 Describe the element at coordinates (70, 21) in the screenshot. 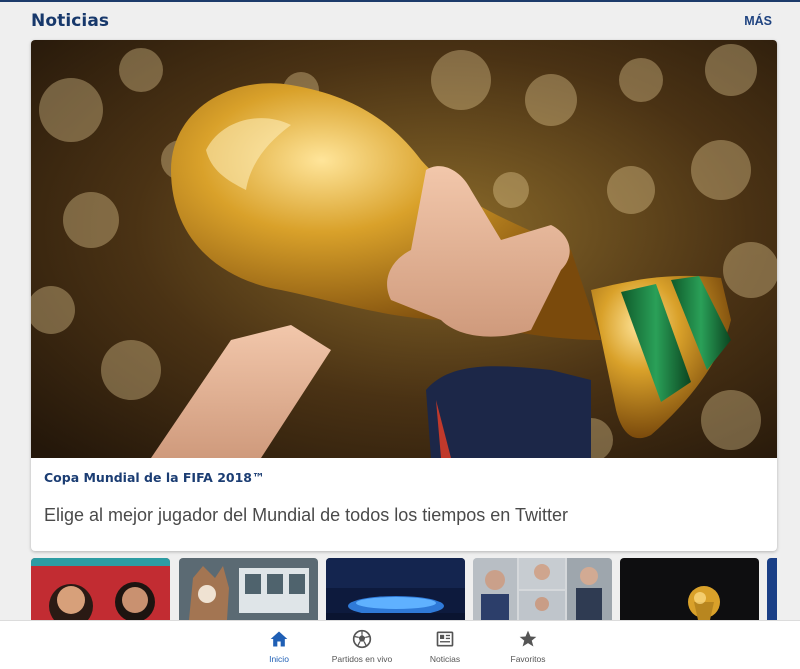

I see `section-title: Noticias` at that location.